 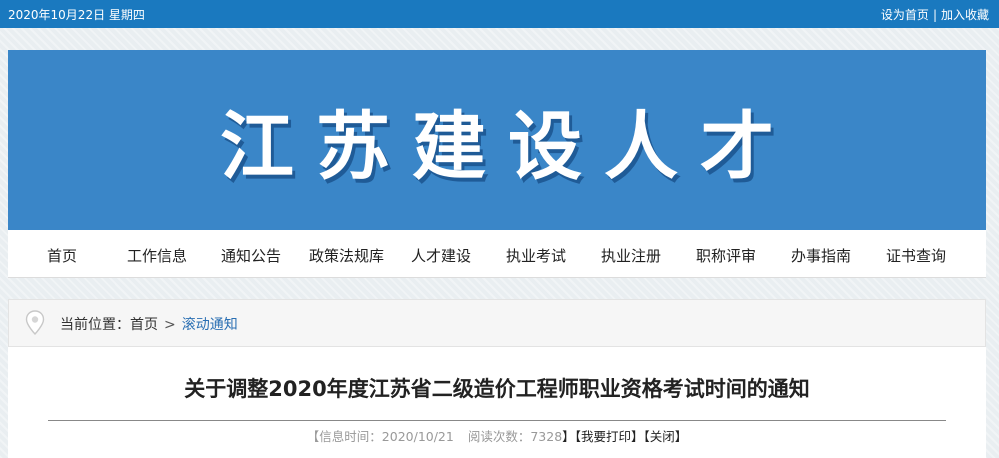 What do you see at coordinates (346, 255) in the screenshot?
I see `nav-item-policy-library: 政策法规库` at bounding box center [346, 255].